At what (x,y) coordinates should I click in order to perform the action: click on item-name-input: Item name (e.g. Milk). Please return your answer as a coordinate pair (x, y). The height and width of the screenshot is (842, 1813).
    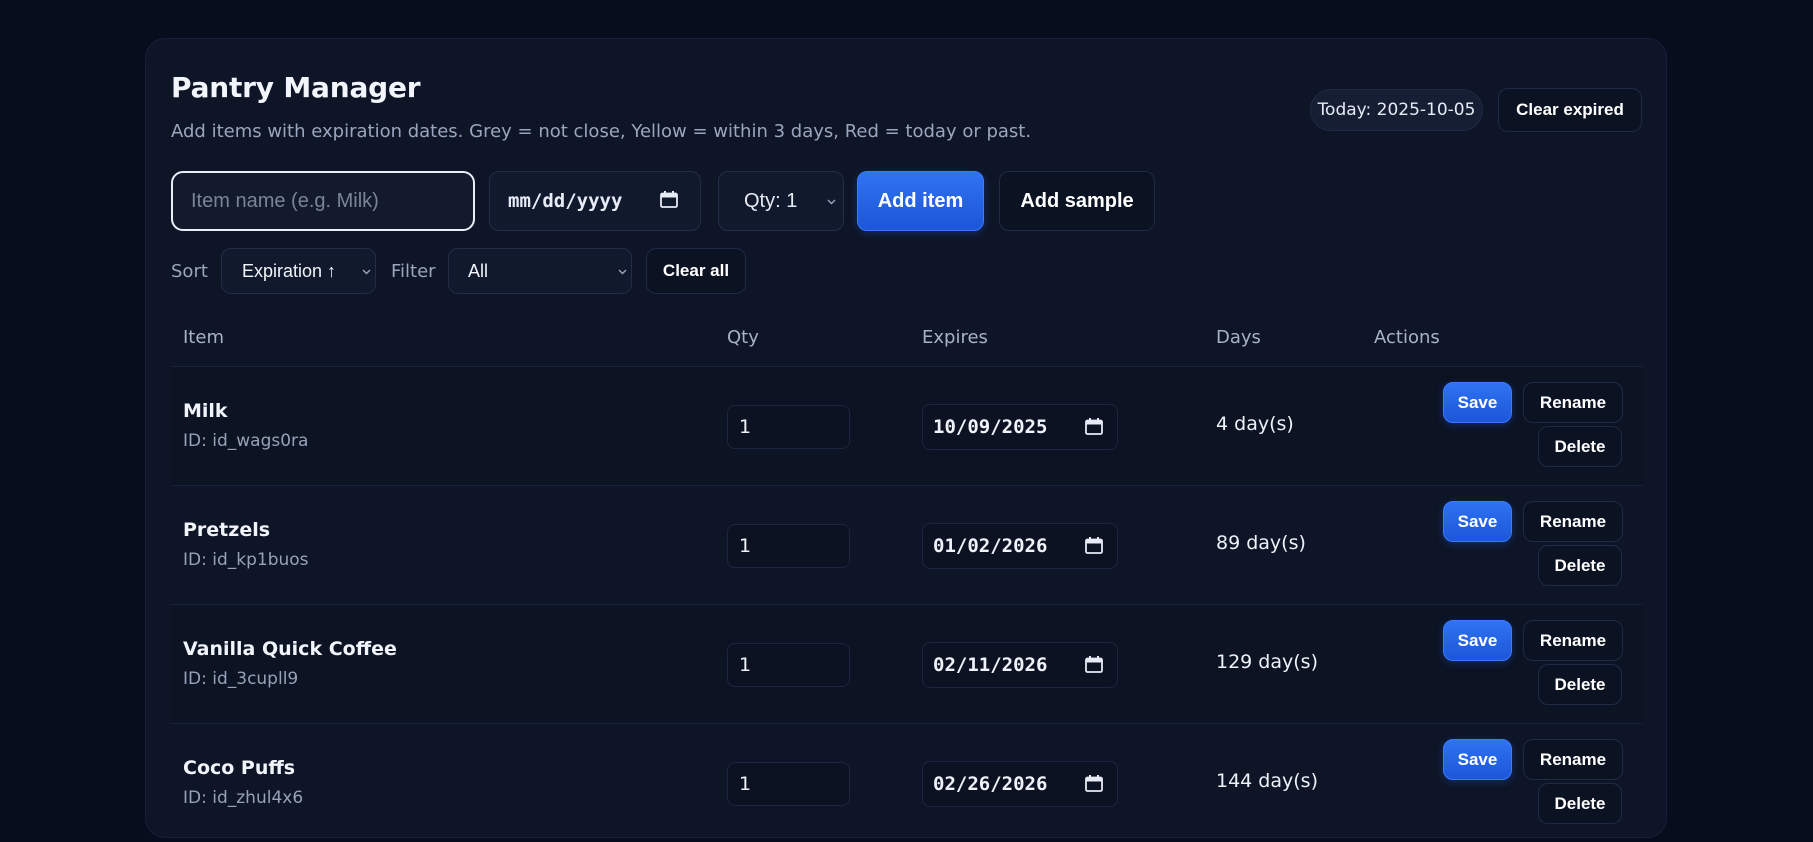
    Looking at the image, I should click on (323, 201).